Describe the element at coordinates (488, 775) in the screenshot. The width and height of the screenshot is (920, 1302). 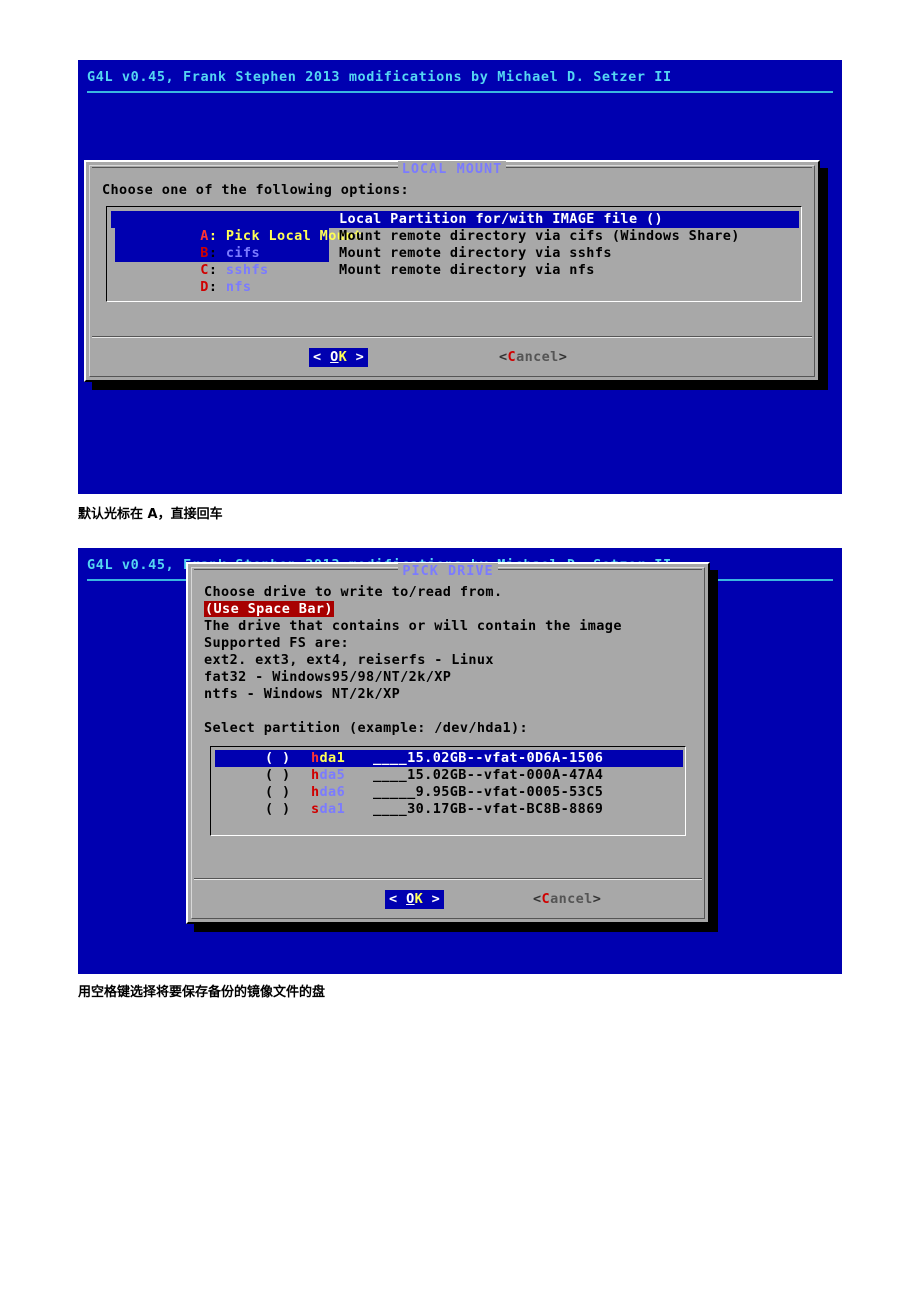
I see `partition-hda5-info: ____15.02GB--vfat-000A-47A4` at that location.